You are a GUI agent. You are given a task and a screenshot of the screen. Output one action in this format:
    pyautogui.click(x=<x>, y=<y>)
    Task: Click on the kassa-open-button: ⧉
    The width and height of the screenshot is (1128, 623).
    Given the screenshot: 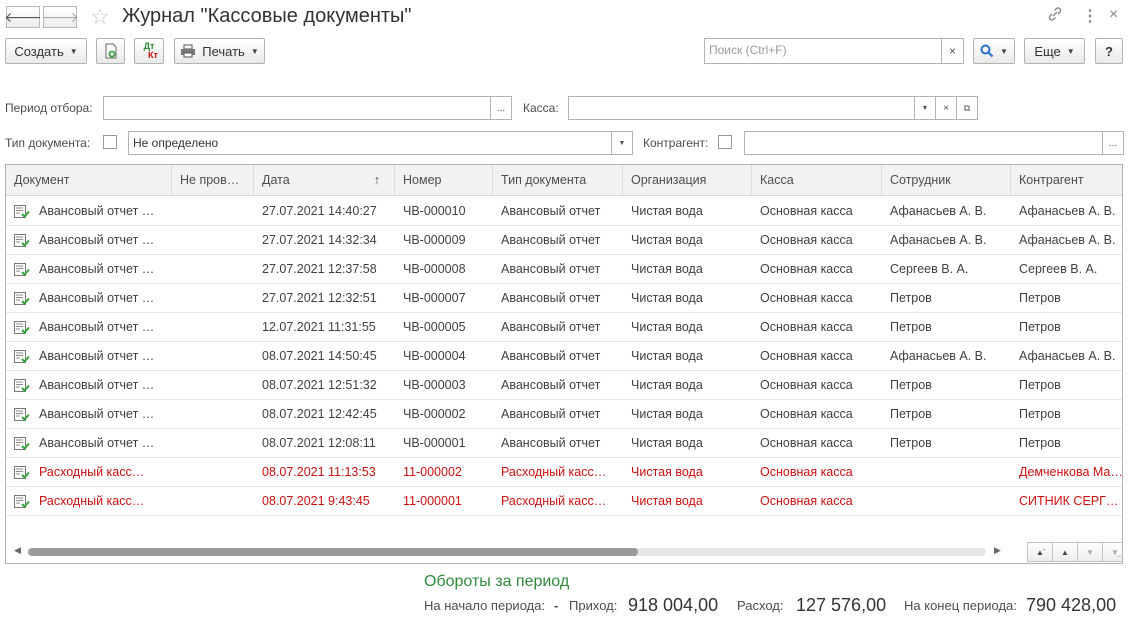 What is the action you would take?
    pyautogui.click(x=967, y=108)
    